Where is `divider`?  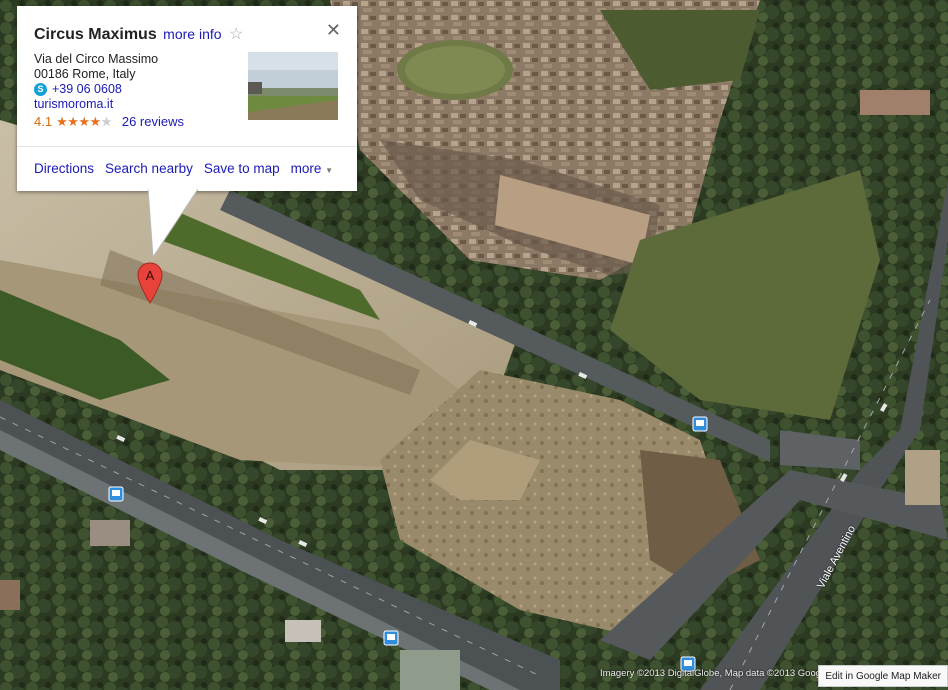
divider is located at coordinates (187, 146).